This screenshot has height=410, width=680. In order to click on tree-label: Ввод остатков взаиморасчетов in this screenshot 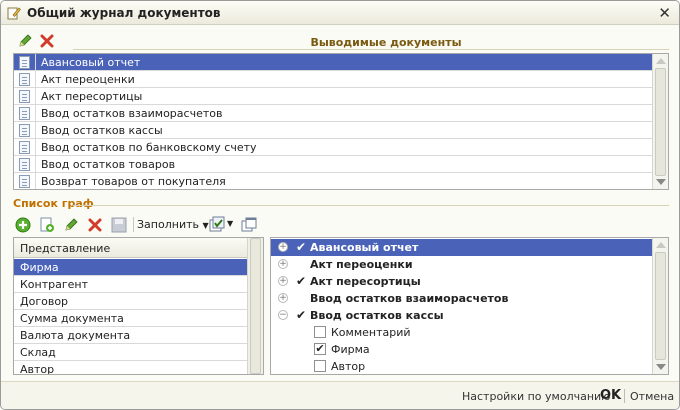, I will do `click(409, 298)`.